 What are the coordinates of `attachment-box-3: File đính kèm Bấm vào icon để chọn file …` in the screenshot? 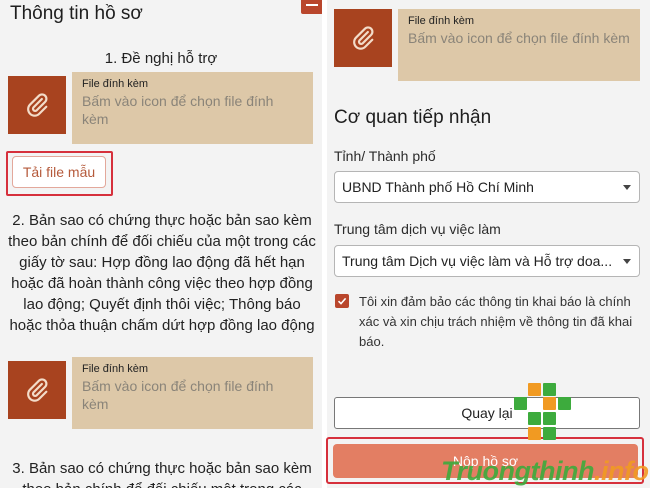 It's located at (519, 45).